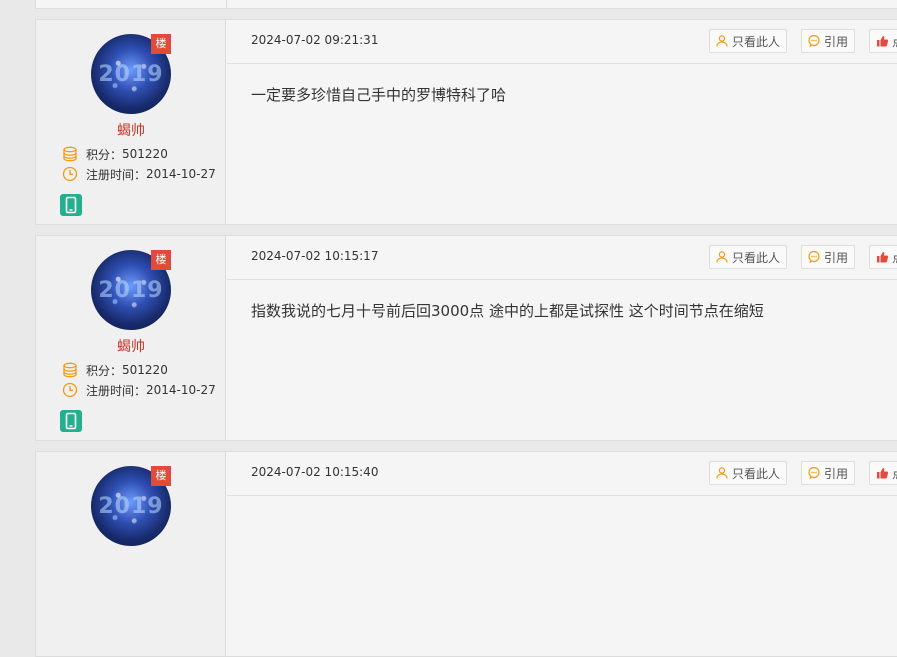 The height and width of the screenshot is (657, 897). Describe the element at coordinates (562, 258) in the screenshot. I see `post-header: 2024-07-02 10:15:17 只看此人 引用 点` at that location.